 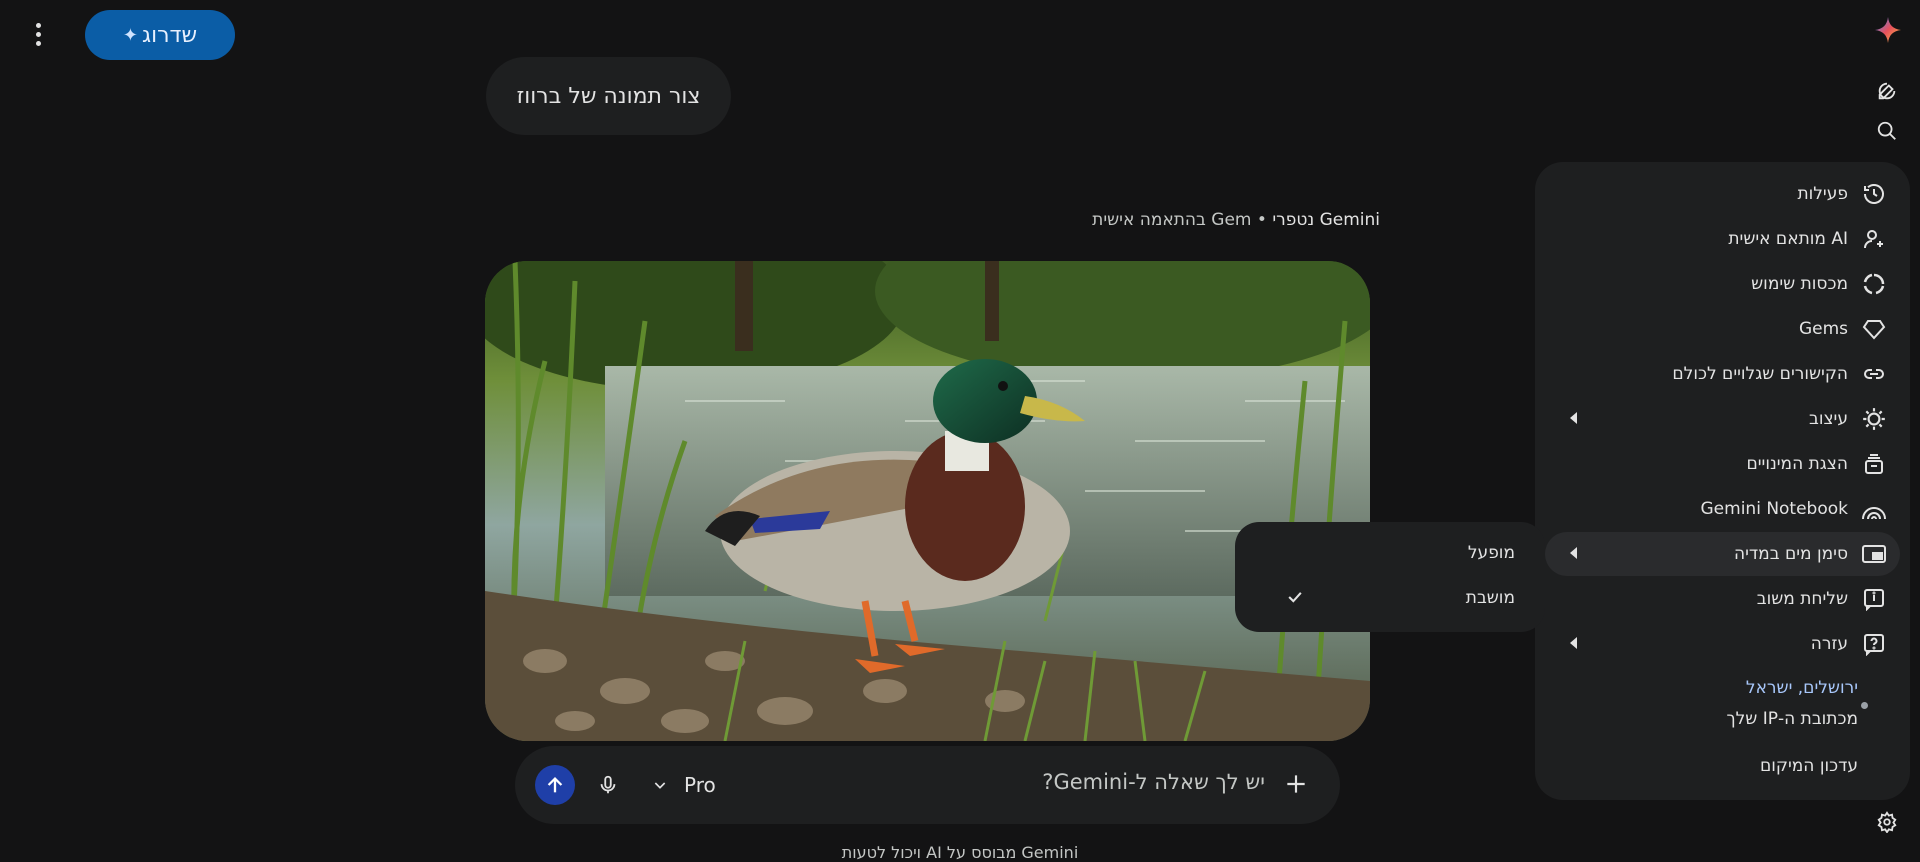 I want to click on usage-ring-icon, so click(x=1874, y=284).